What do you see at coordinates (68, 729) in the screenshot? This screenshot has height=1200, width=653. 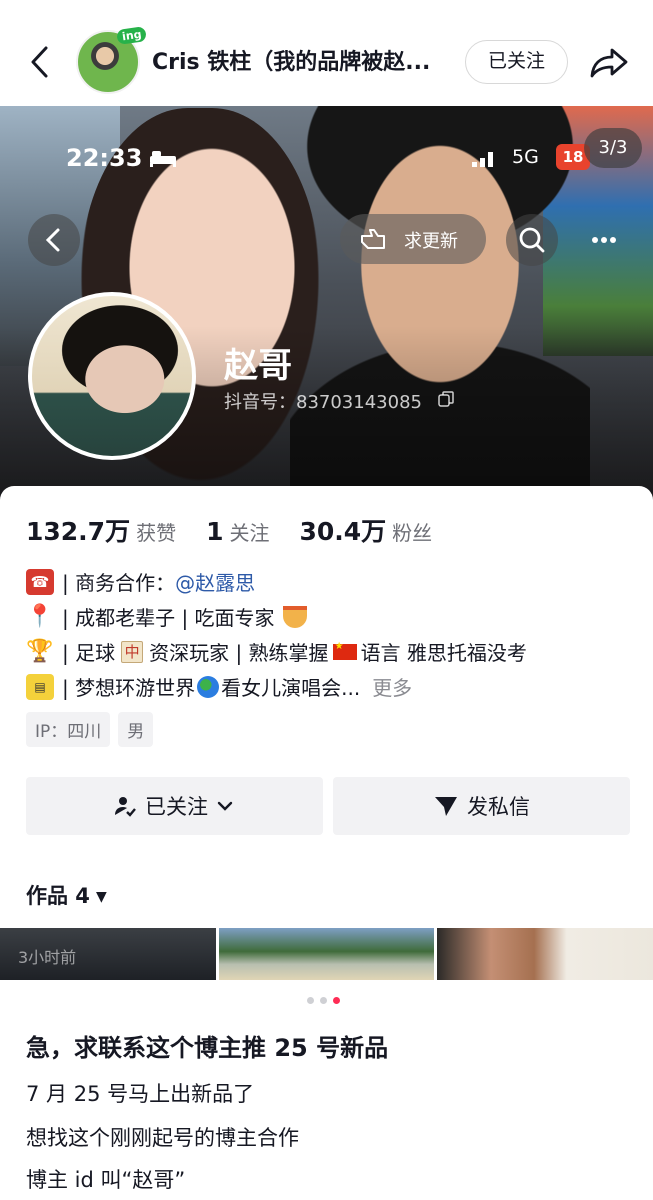 I see `ip-tag: IP：四川` at bounding box center [68, 729].